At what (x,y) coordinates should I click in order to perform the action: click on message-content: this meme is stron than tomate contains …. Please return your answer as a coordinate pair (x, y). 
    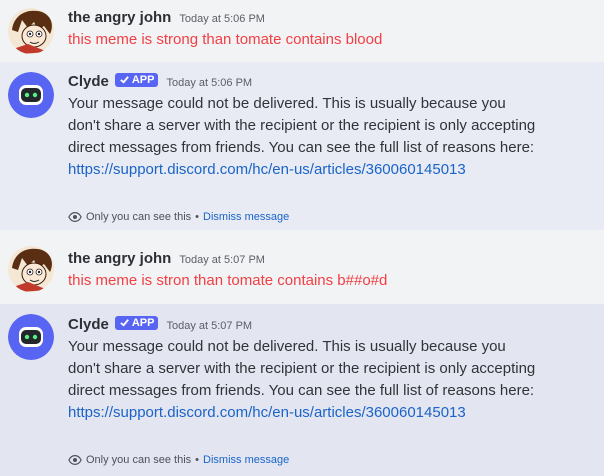
    Looking at the image, I should click on (228, 280).